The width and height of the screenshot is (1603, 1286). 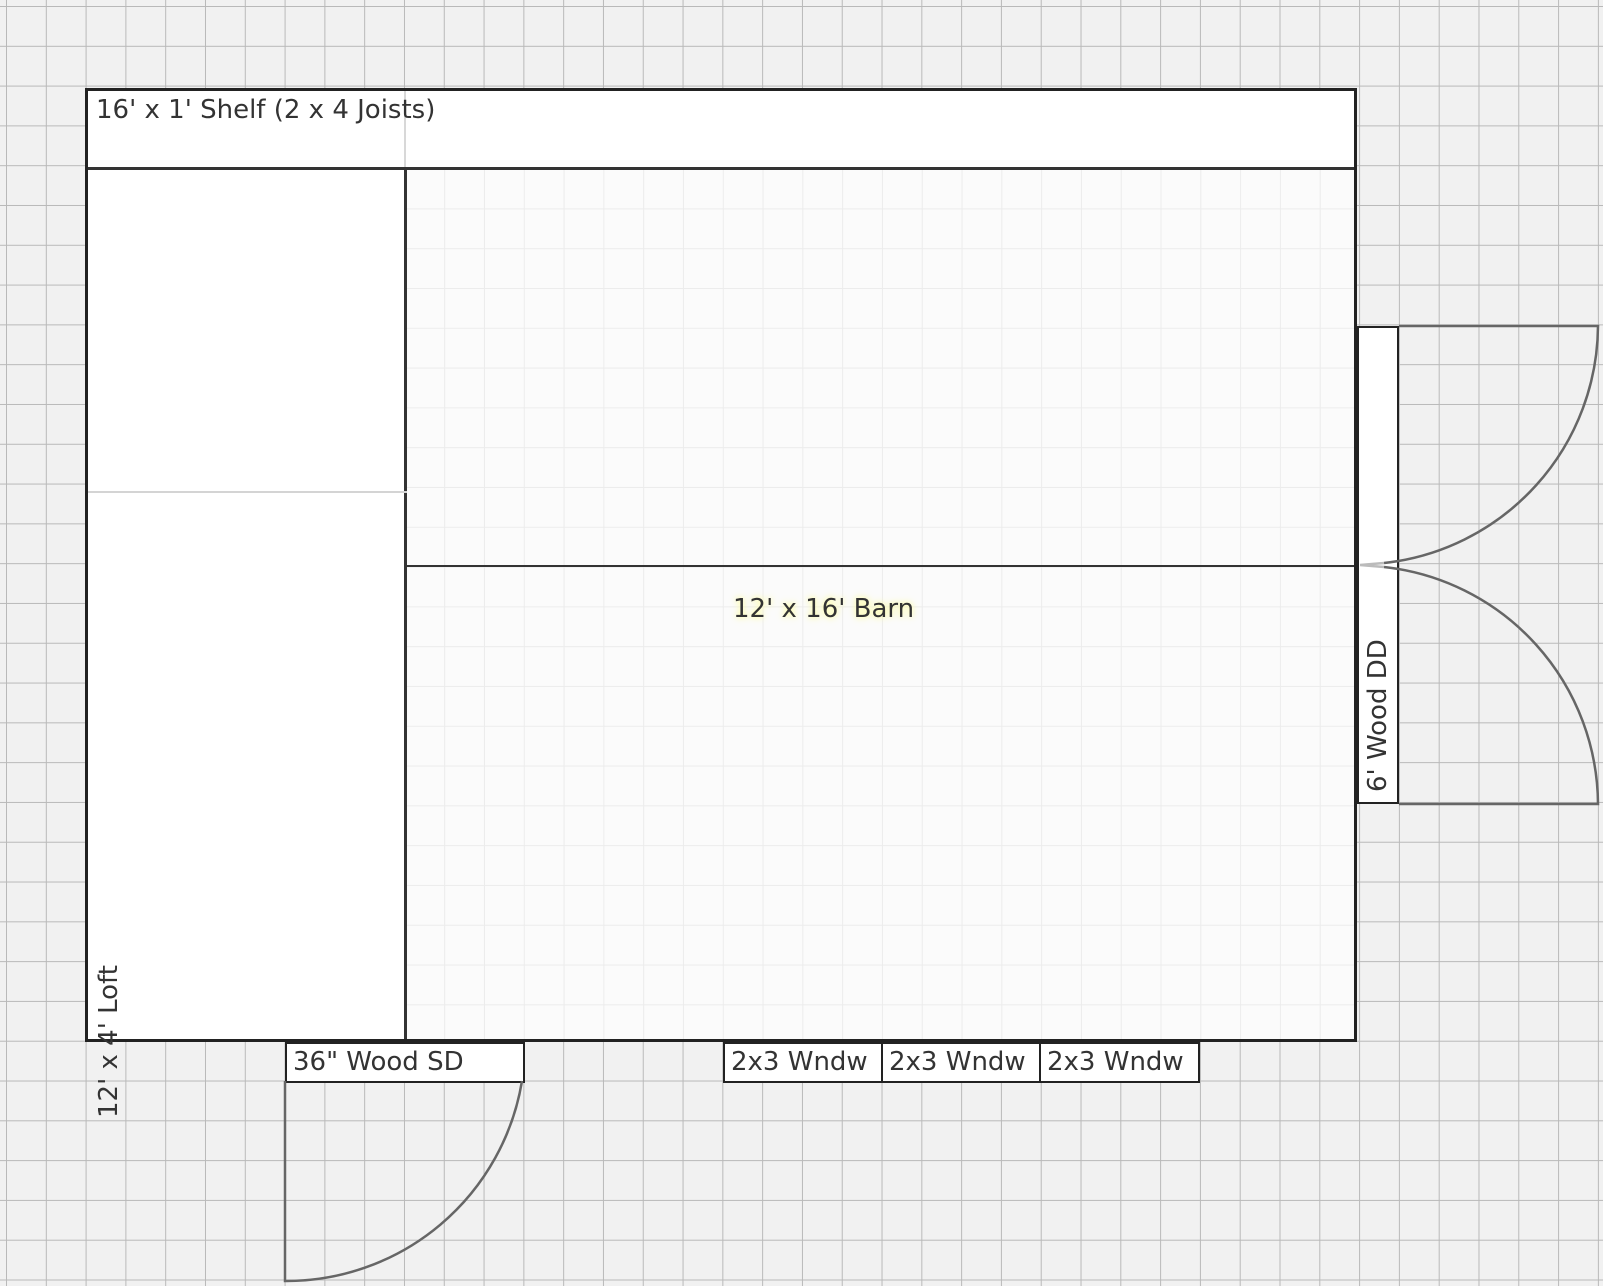 What do you see at coordinates (1378, 565) in the screenshot?
I see `double-door: 6' Wood DD` at bounding box center [1378, 565].